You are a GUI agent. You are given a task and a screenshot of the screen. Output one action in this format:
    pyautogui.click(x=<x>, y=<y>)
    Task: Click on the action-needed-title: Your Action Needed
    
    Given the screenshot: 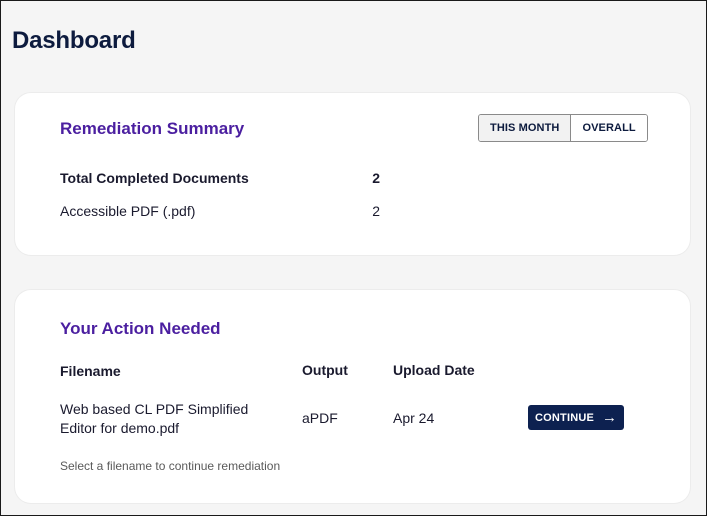 What is the action you would take?
    pyautogui.click(x=140, y=328)
    